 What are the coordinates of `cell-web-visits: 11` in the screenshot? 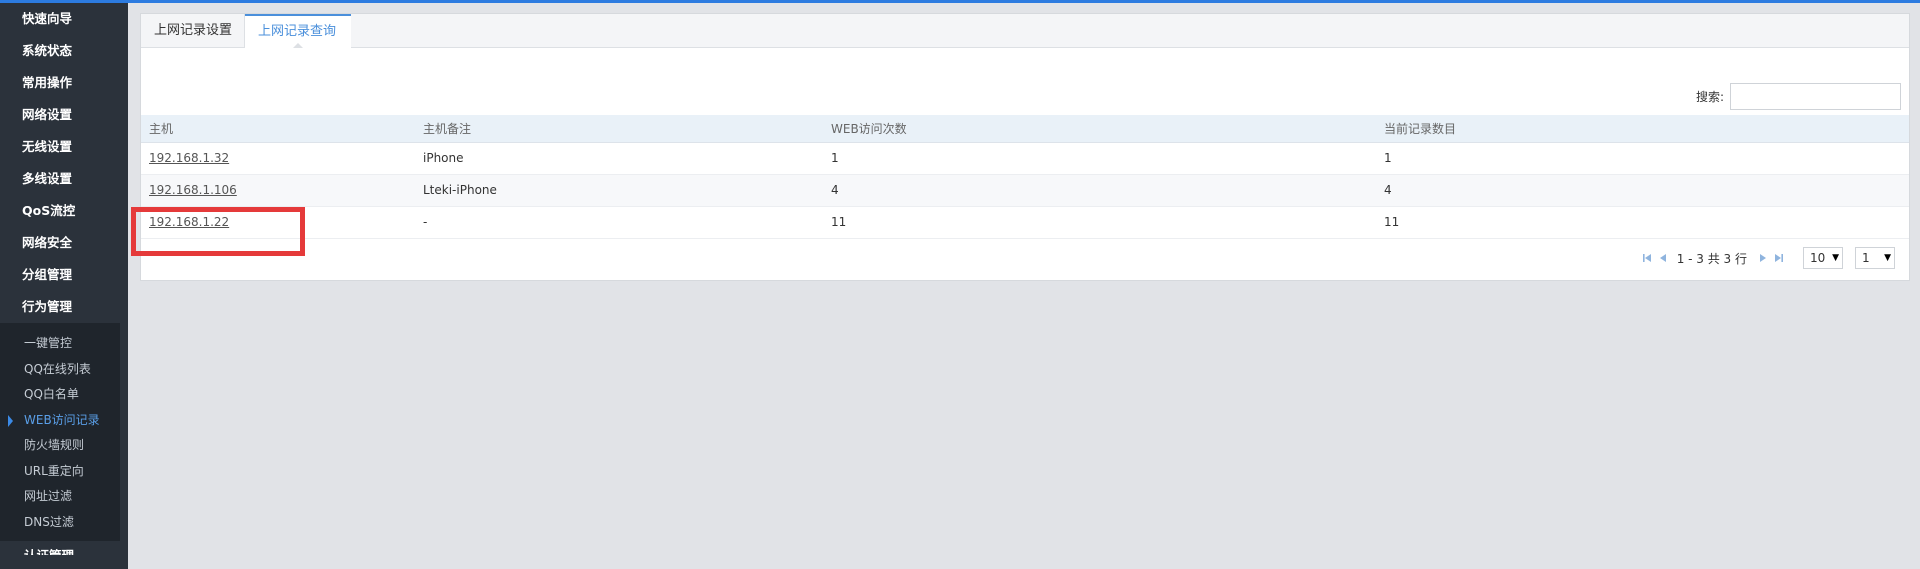 It's located at (1099, 222).